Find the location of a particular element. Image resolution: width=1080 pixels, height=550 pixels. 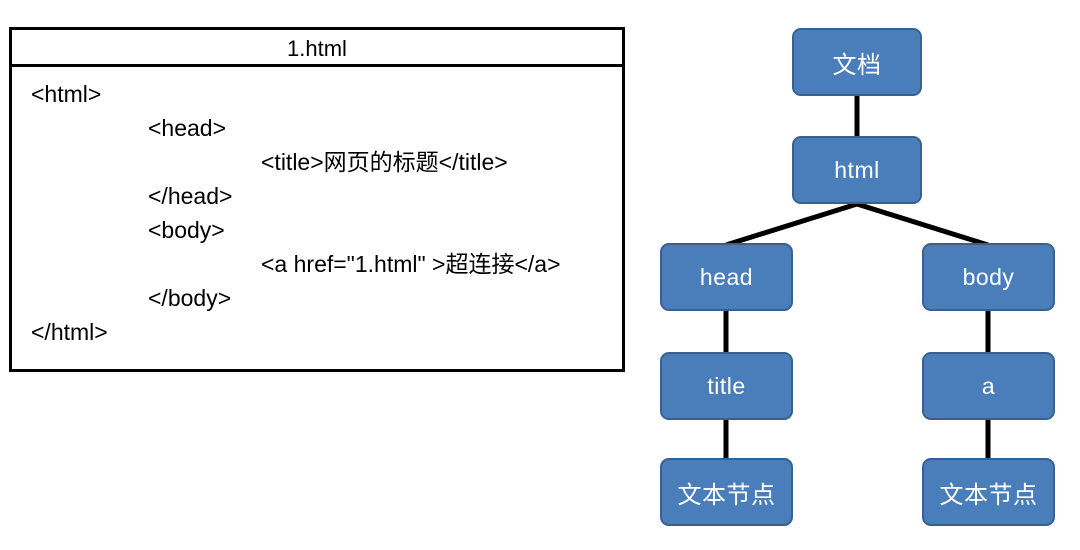

tree-node-text-node-title: 文本节点 is located at coordinates (726, 492).